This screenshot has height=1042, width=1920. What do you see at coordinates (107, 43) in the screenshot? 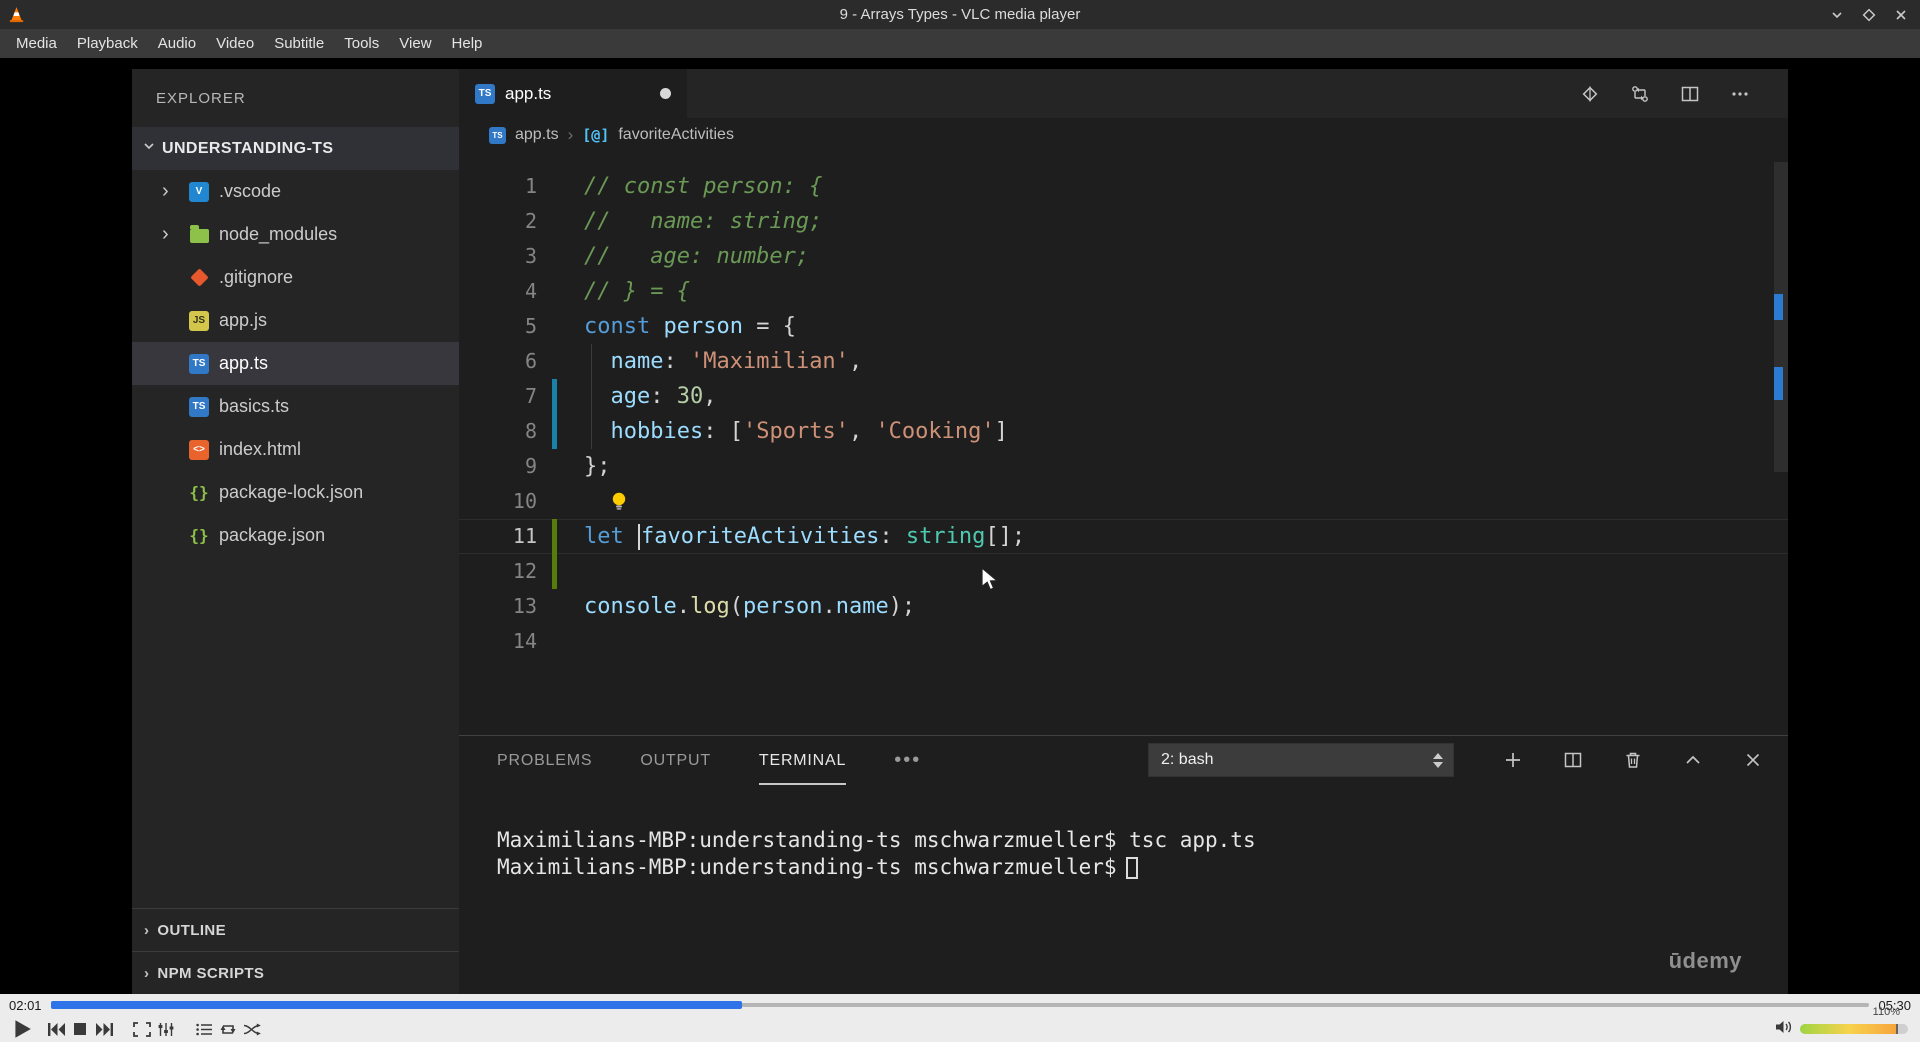
I see `menu-playback: Playback` at bounding box center [107, 43].